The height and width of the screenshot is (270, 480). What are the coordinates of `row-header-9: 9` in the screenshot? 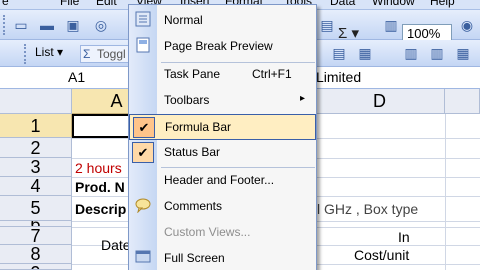 It's located at (36, 267).